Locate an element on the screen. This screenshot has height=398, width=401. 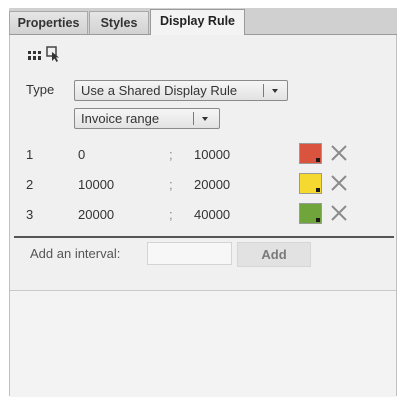
interval-from: 0 is located at coordinates (82, 154).